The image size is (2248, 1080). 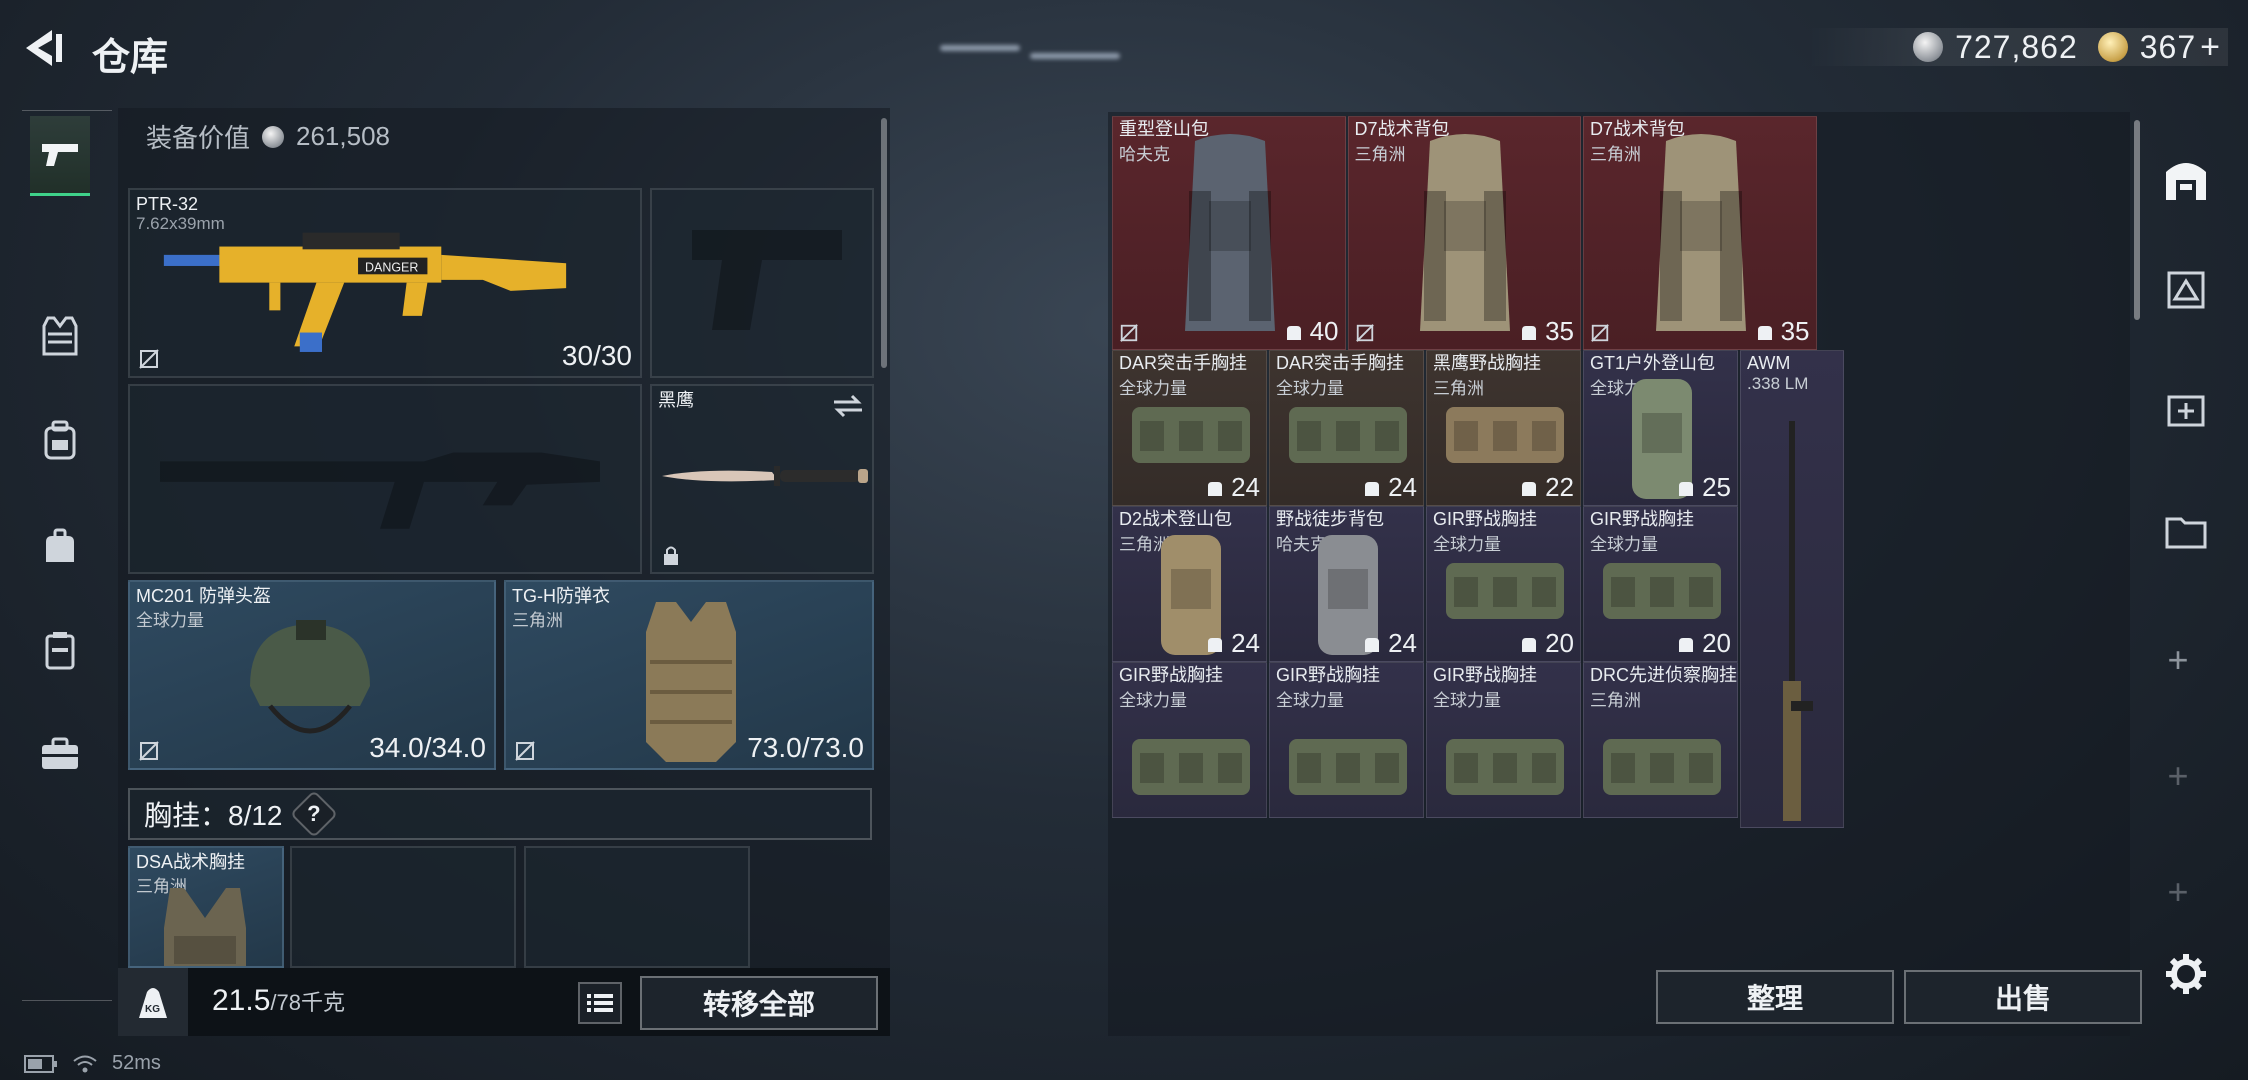 What do you see at coordinates (2018, 47) in the screenshot?
I see `currency-display: 727,862 367 +` at bounding box center [2018, 47].